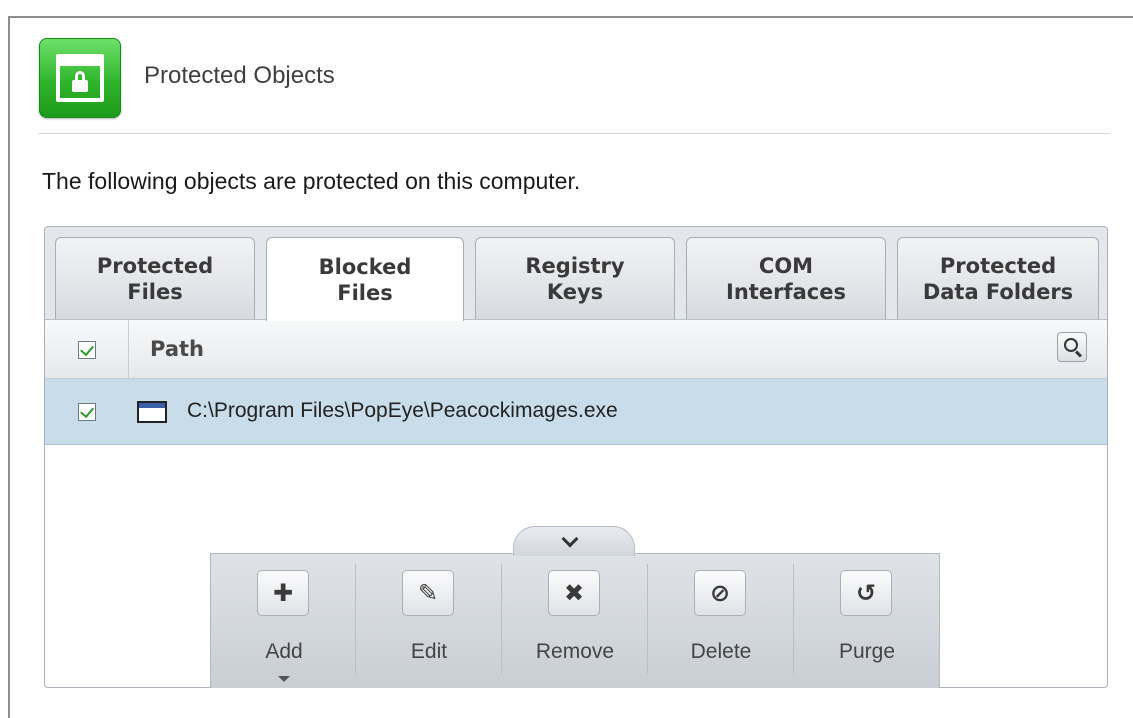 Image resolution: width=1133 pixels, height=718 pixels. Describe the element at coordinates (867, 621) in the screenshot. I see `purge-button: ↺ Purge` at that location.